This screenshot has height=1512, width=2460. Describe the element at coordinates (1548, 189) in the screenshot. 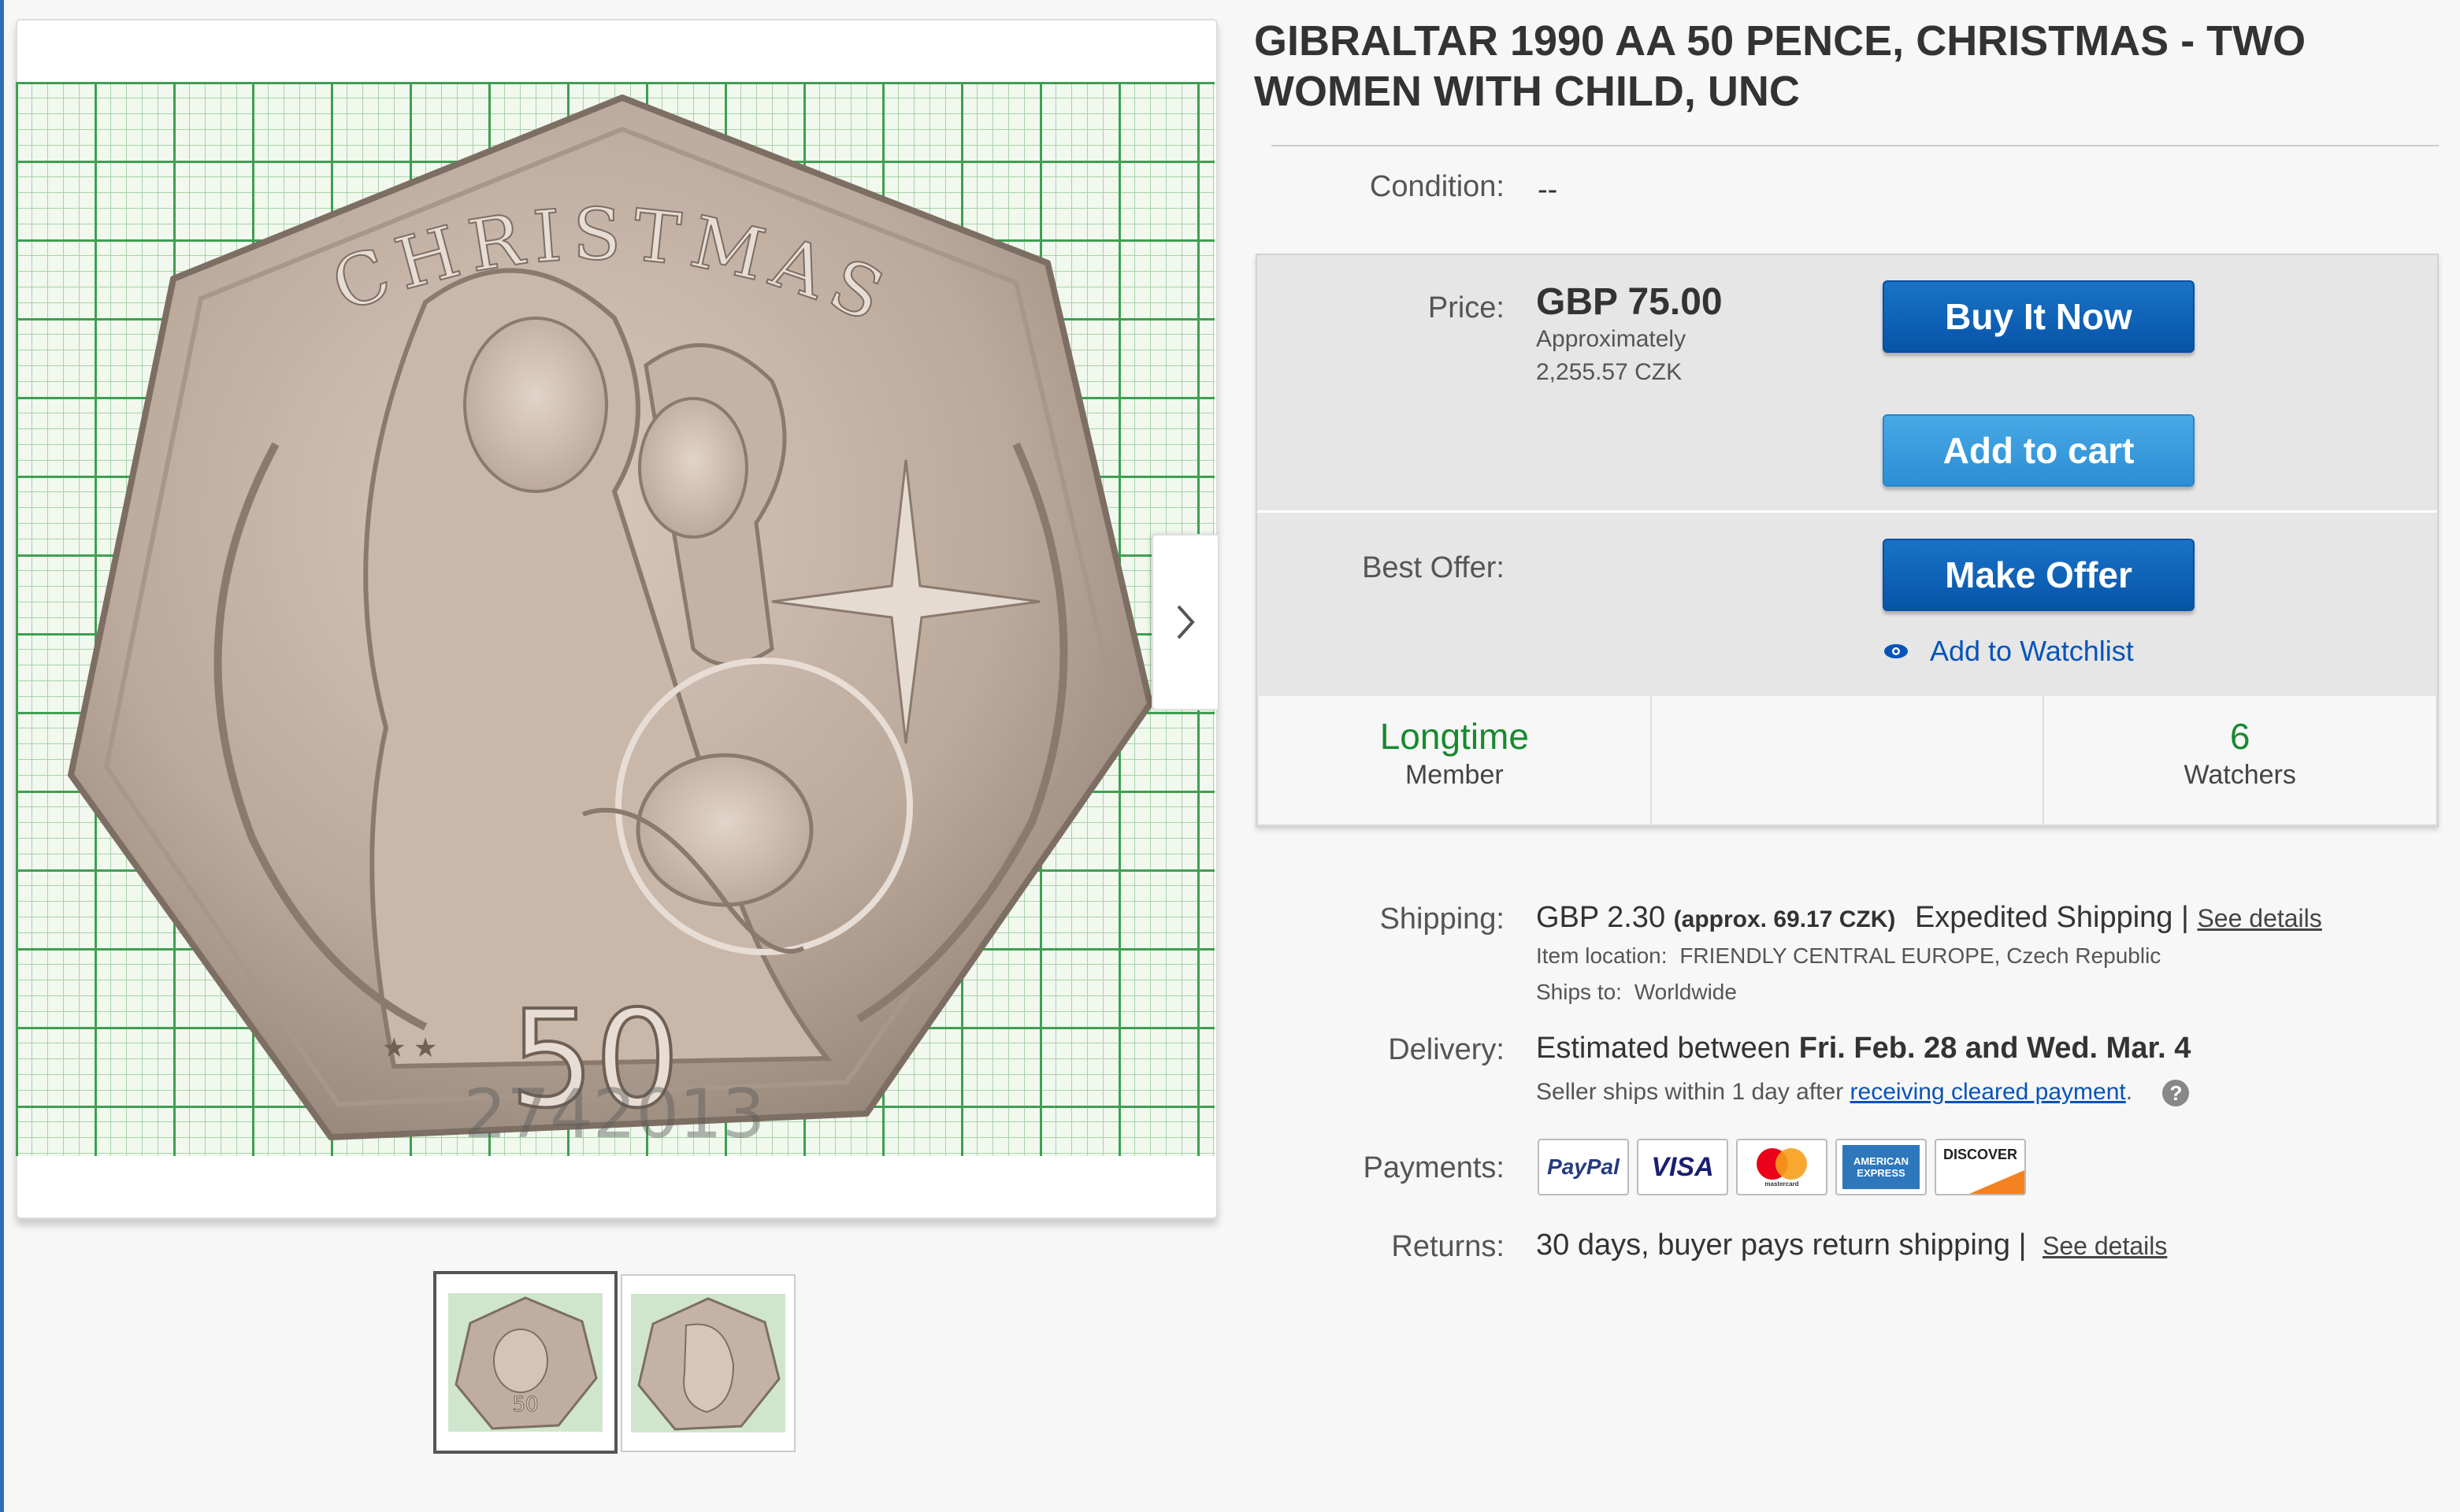

I see `condition-value: --` at that location.